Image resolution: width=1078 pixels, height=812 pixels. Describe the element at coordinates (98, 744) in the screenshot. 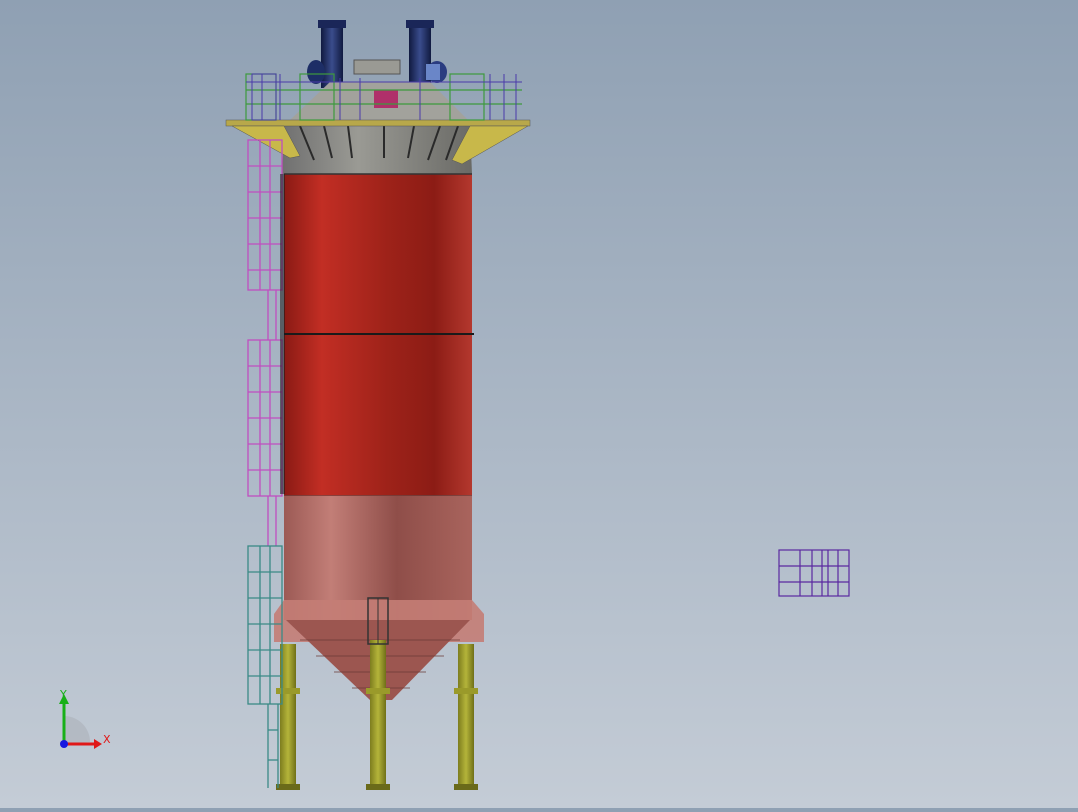

I see `x-axis-arrow` at that location.